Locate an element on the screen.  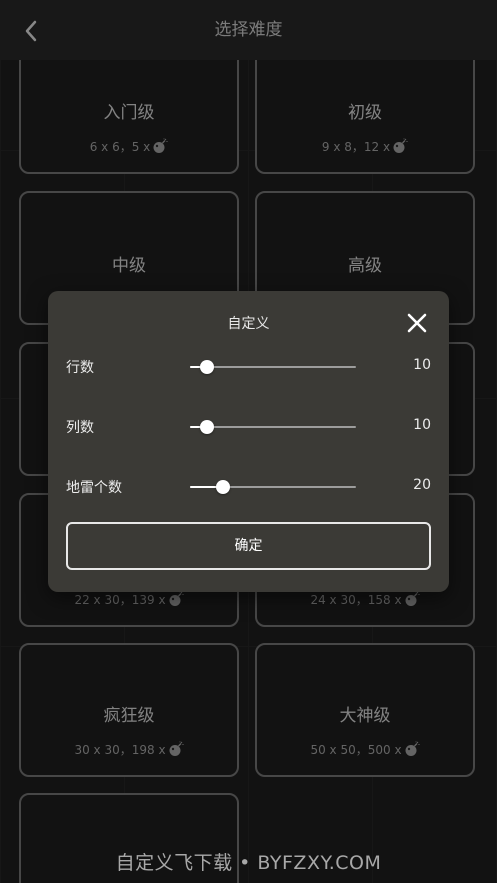
mines-value: 20 is located at coordinates (422, 485).